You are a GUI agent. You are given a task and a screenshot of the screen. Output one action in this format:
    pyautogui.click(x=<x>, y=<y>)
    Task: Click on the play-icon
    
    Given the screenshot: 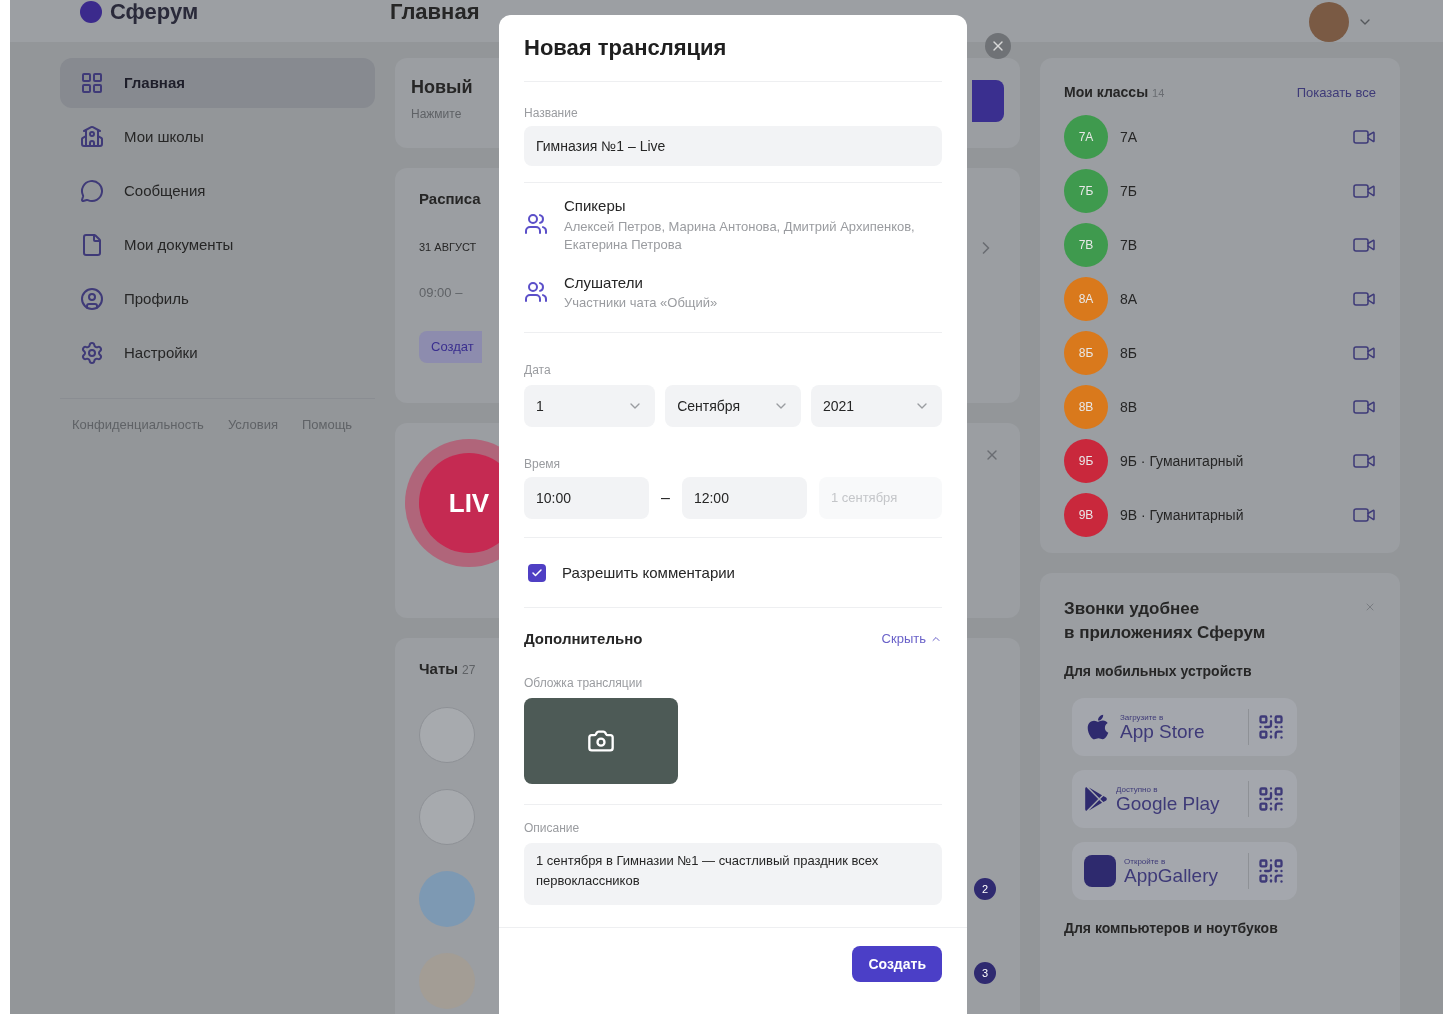 What is the action you would take?
    pyautogui.click(x=1096, y=799)
    